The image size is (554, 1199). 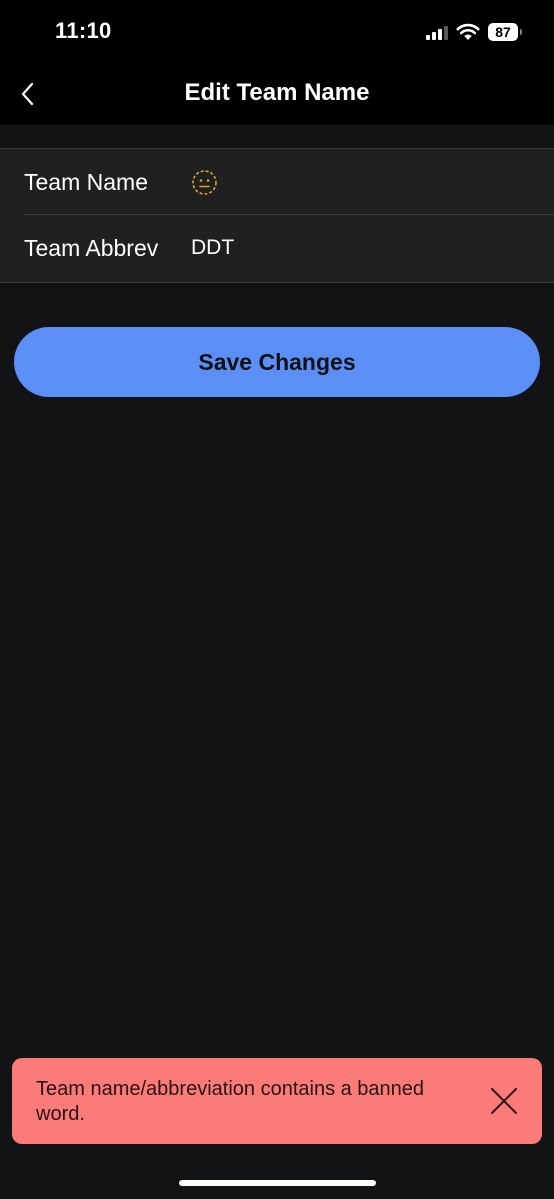 I want to click on neutral-face-emoji-icon, so click(x=204, y=182).